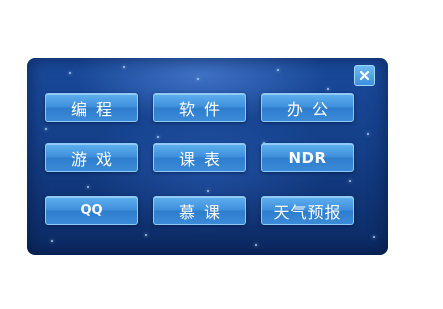 The width and height of the screenshot is (443, 309). I want to click on close-icon, so click(364, 75).